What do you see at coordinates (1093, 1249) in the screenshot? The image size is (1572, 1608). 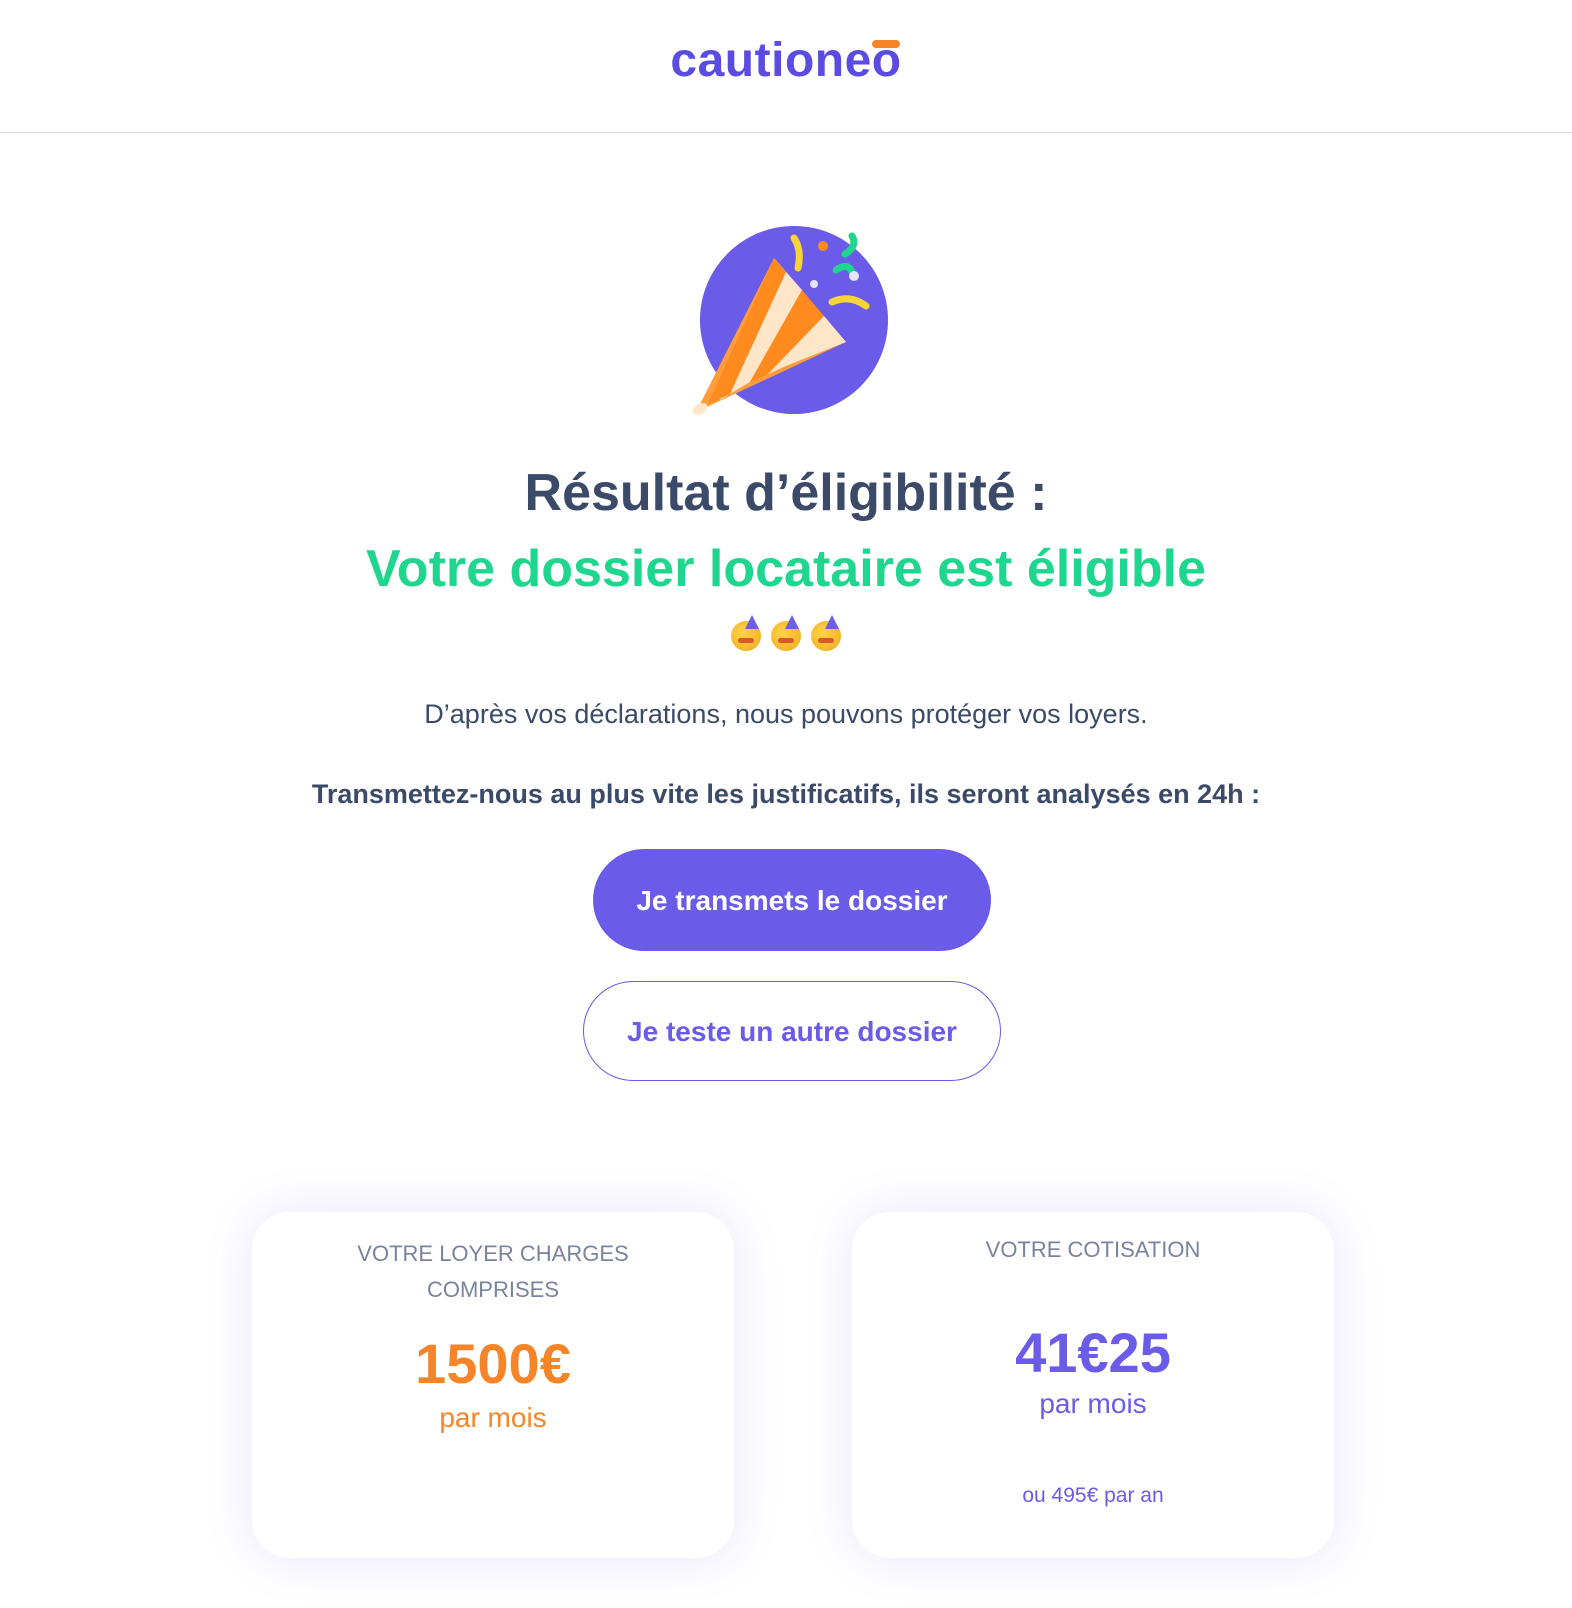 I see `contribution-label: VOTRE COTISATION` at bounding box center [1093, 1249].